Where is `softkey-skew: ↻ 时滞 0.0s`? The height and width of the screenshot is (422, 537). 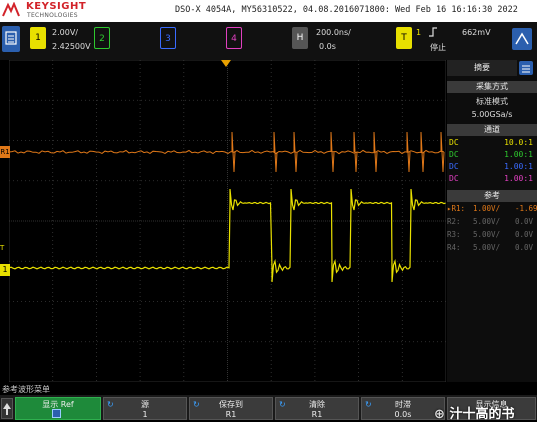 softkey-skew: ↻ 时滞 0.0s is located at coordinates (403, 408).